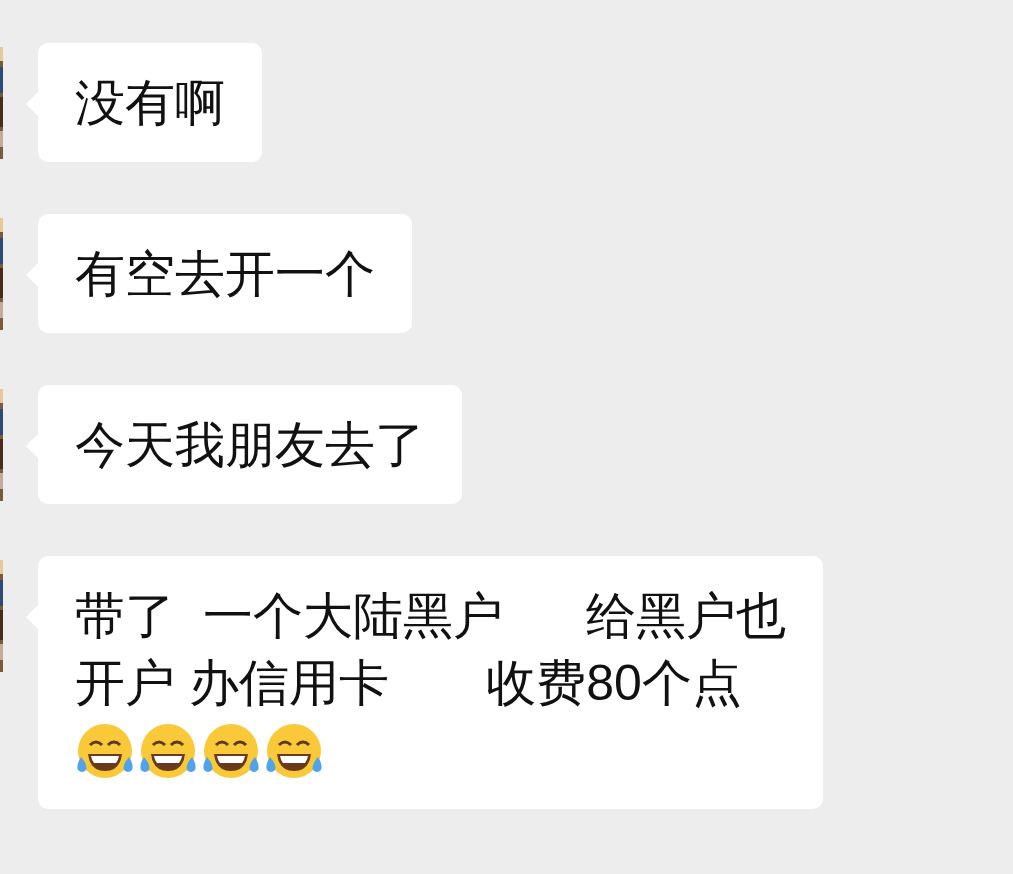 The width and height of the screenshot is (1013, 874). I want to click on message-text: 有空去开一个, so click(225, 274).